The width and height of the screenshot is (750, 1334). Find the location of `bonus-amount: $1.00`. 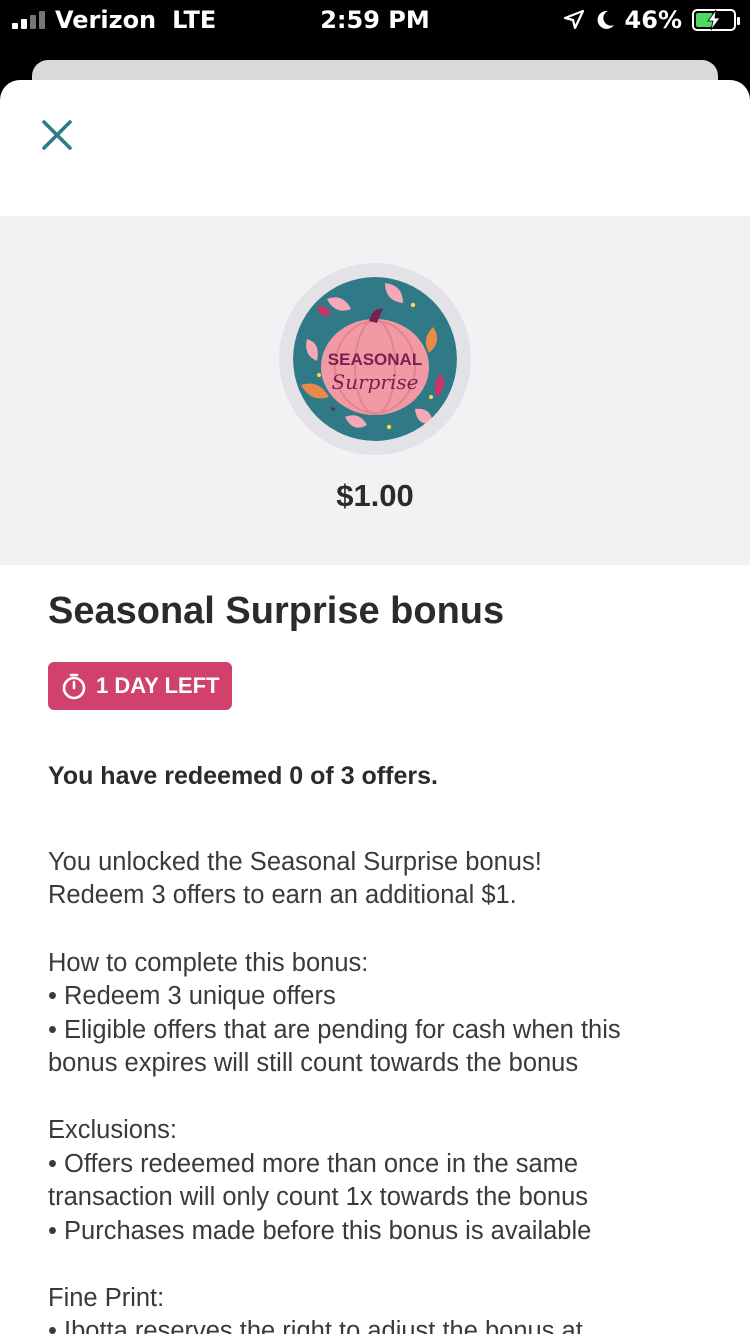

bonus-amount: $1.00 is located at coordinates (375, 495).